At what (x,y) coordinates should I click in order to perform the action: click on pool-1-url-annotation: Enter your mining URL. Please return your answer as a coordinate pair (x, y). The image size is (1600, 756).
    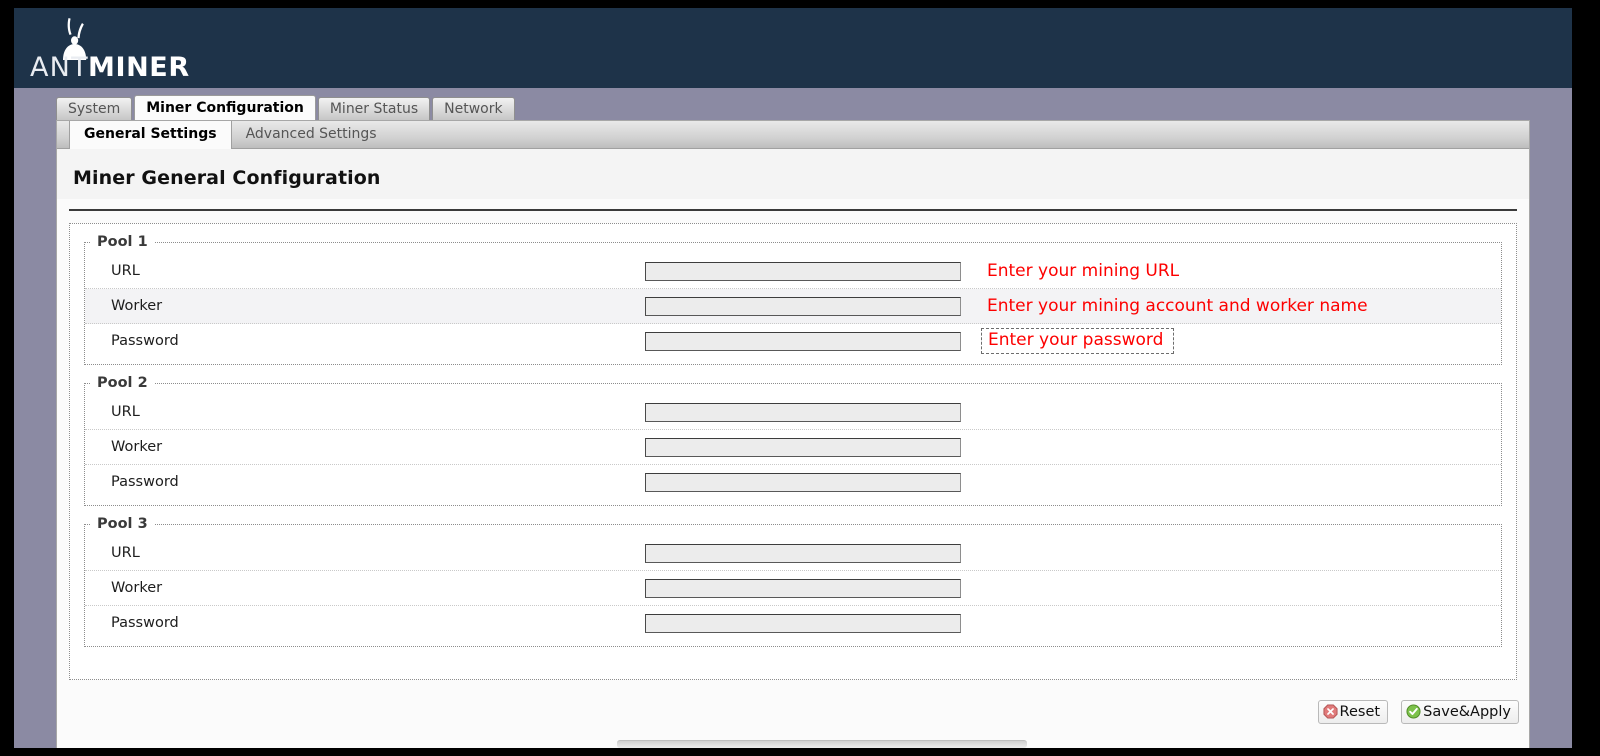
    Looking at the image, I should click on (1083, 270).